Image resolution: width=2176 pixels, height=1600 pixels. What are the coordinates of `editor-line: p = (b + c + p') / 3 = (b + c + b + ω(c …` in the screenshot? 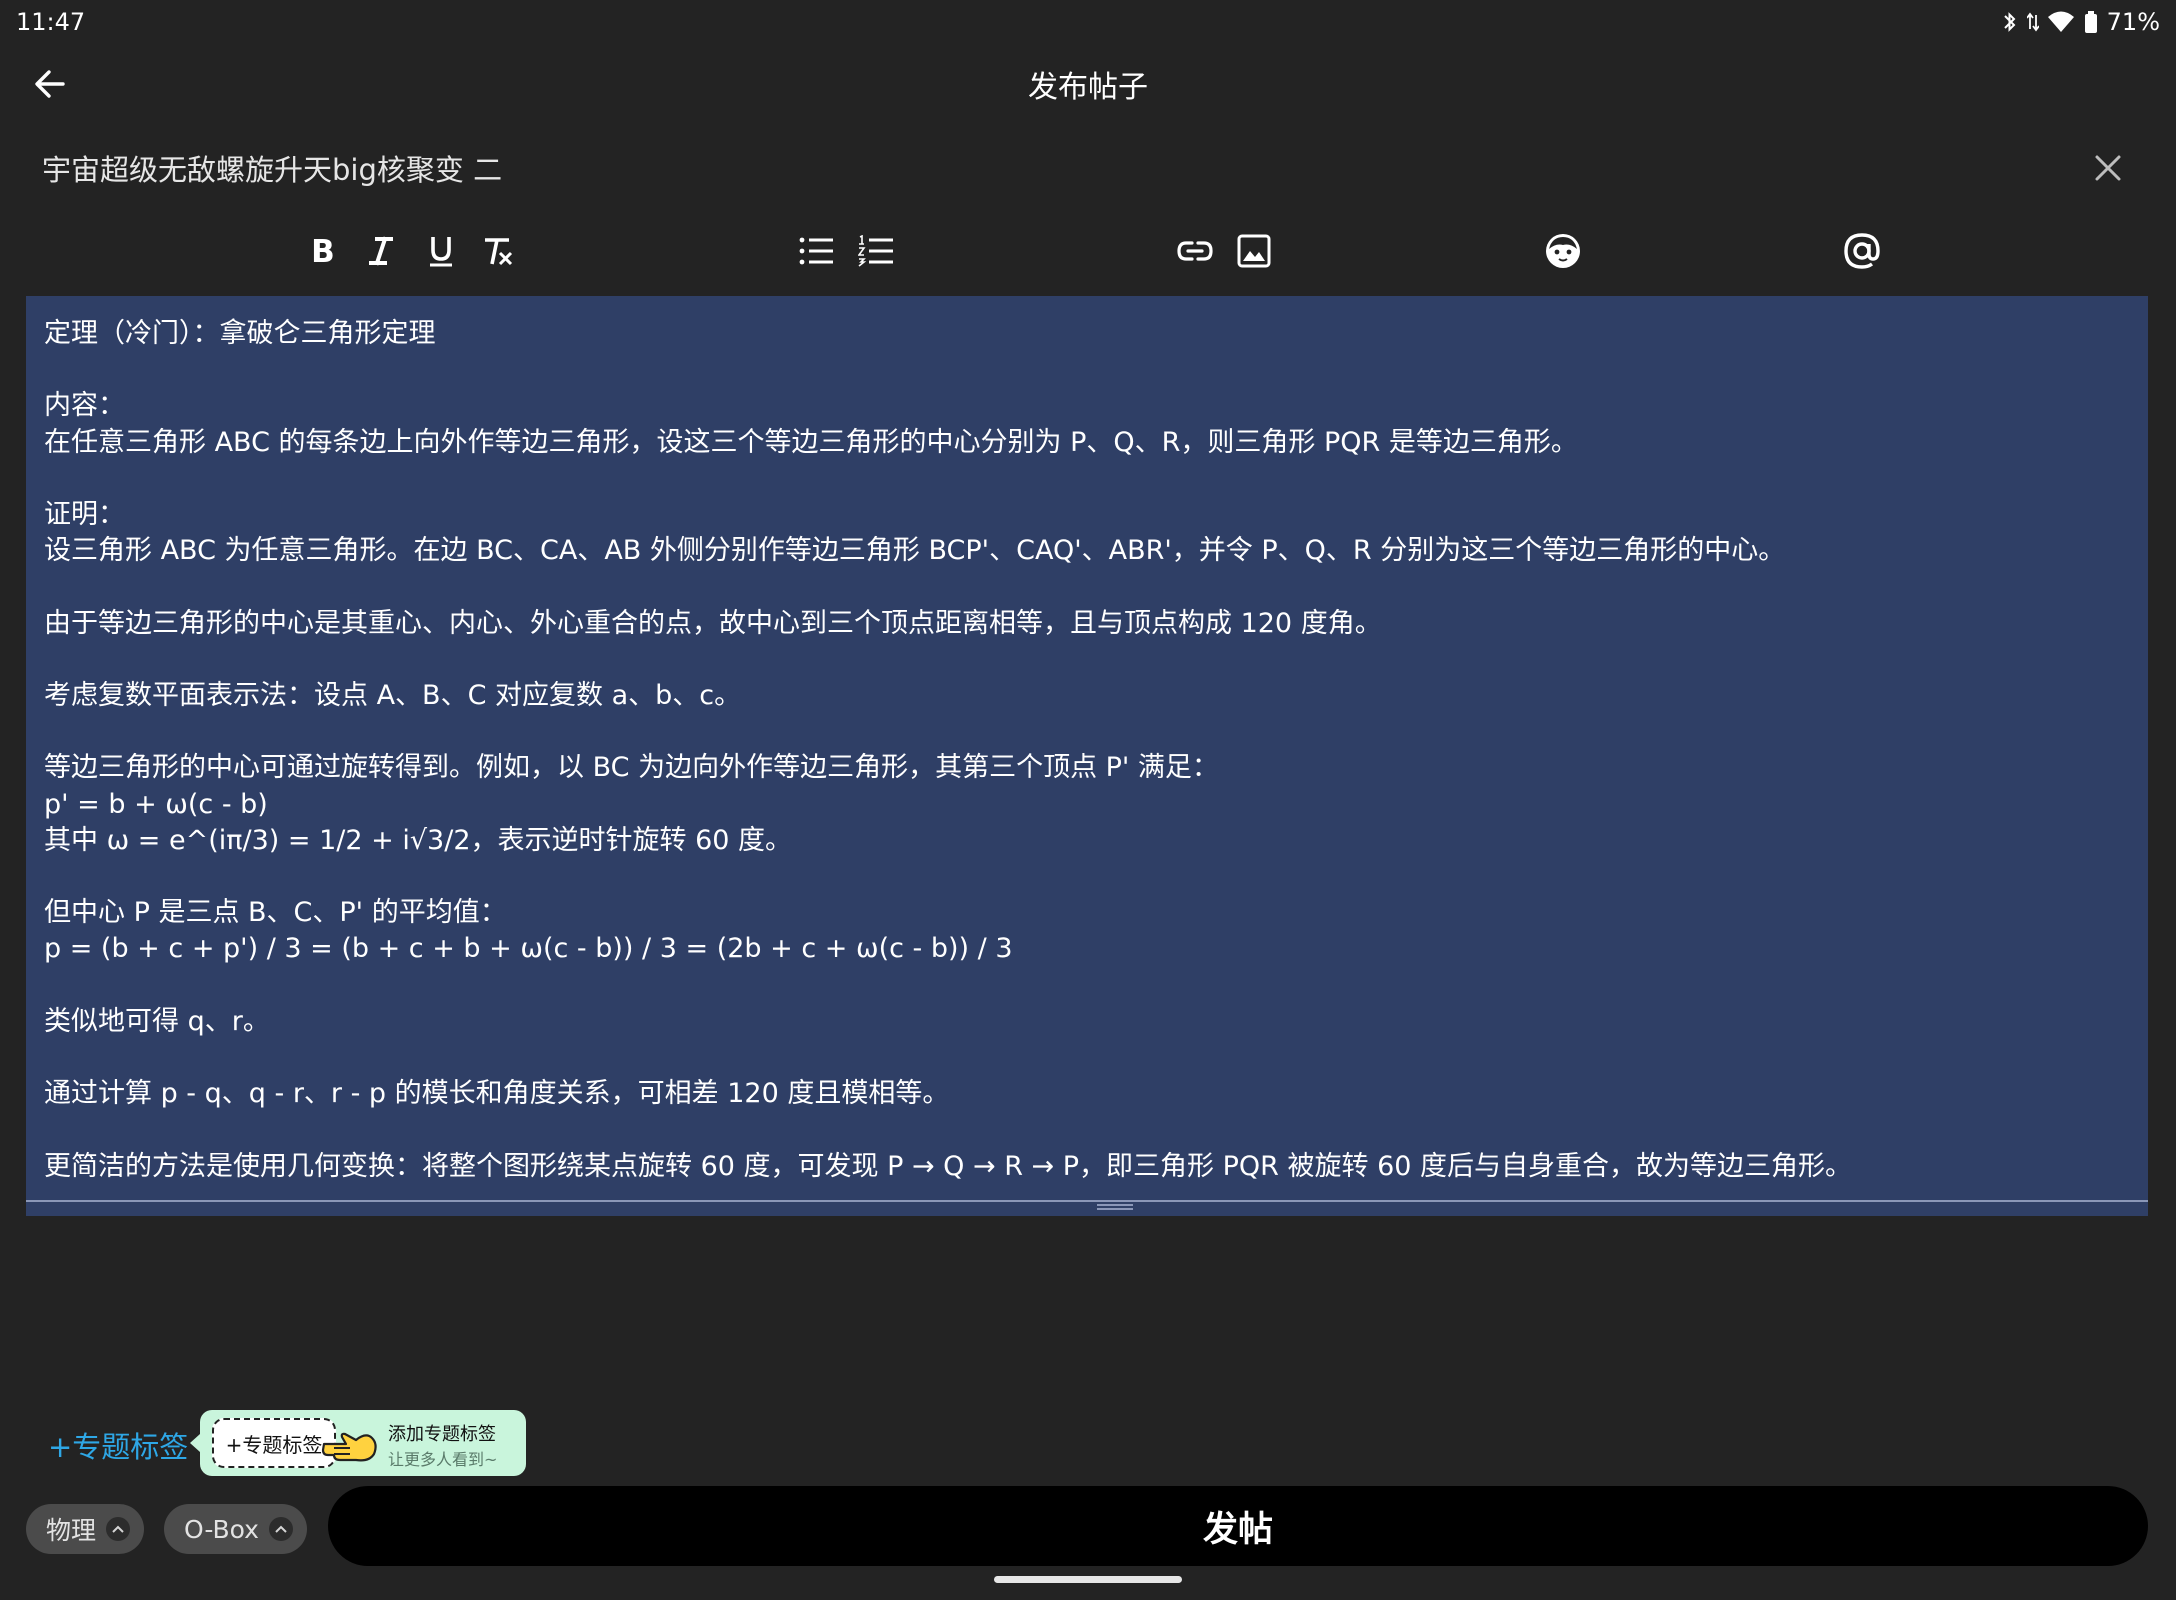 It's located at (528, 949).